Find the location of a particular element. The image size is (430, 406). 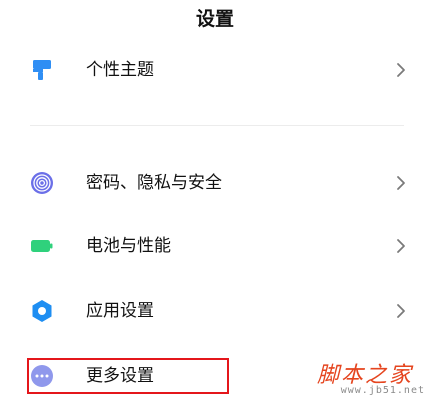

fingerprint-icon is located at coordinates (42, 183).